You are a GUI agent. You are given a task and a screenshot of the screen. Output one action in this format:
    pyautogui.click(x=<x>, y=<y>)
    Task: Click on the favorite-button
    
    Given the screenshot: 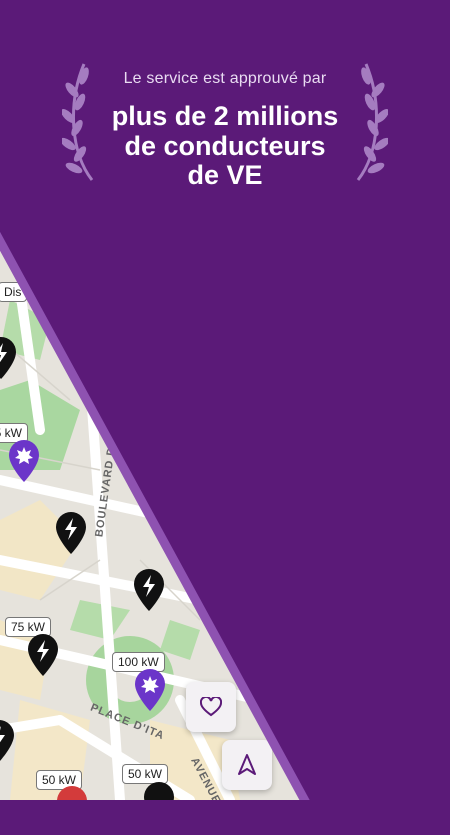 What is the action you would take?
    pyautogui.click(x=211, y=707)
    